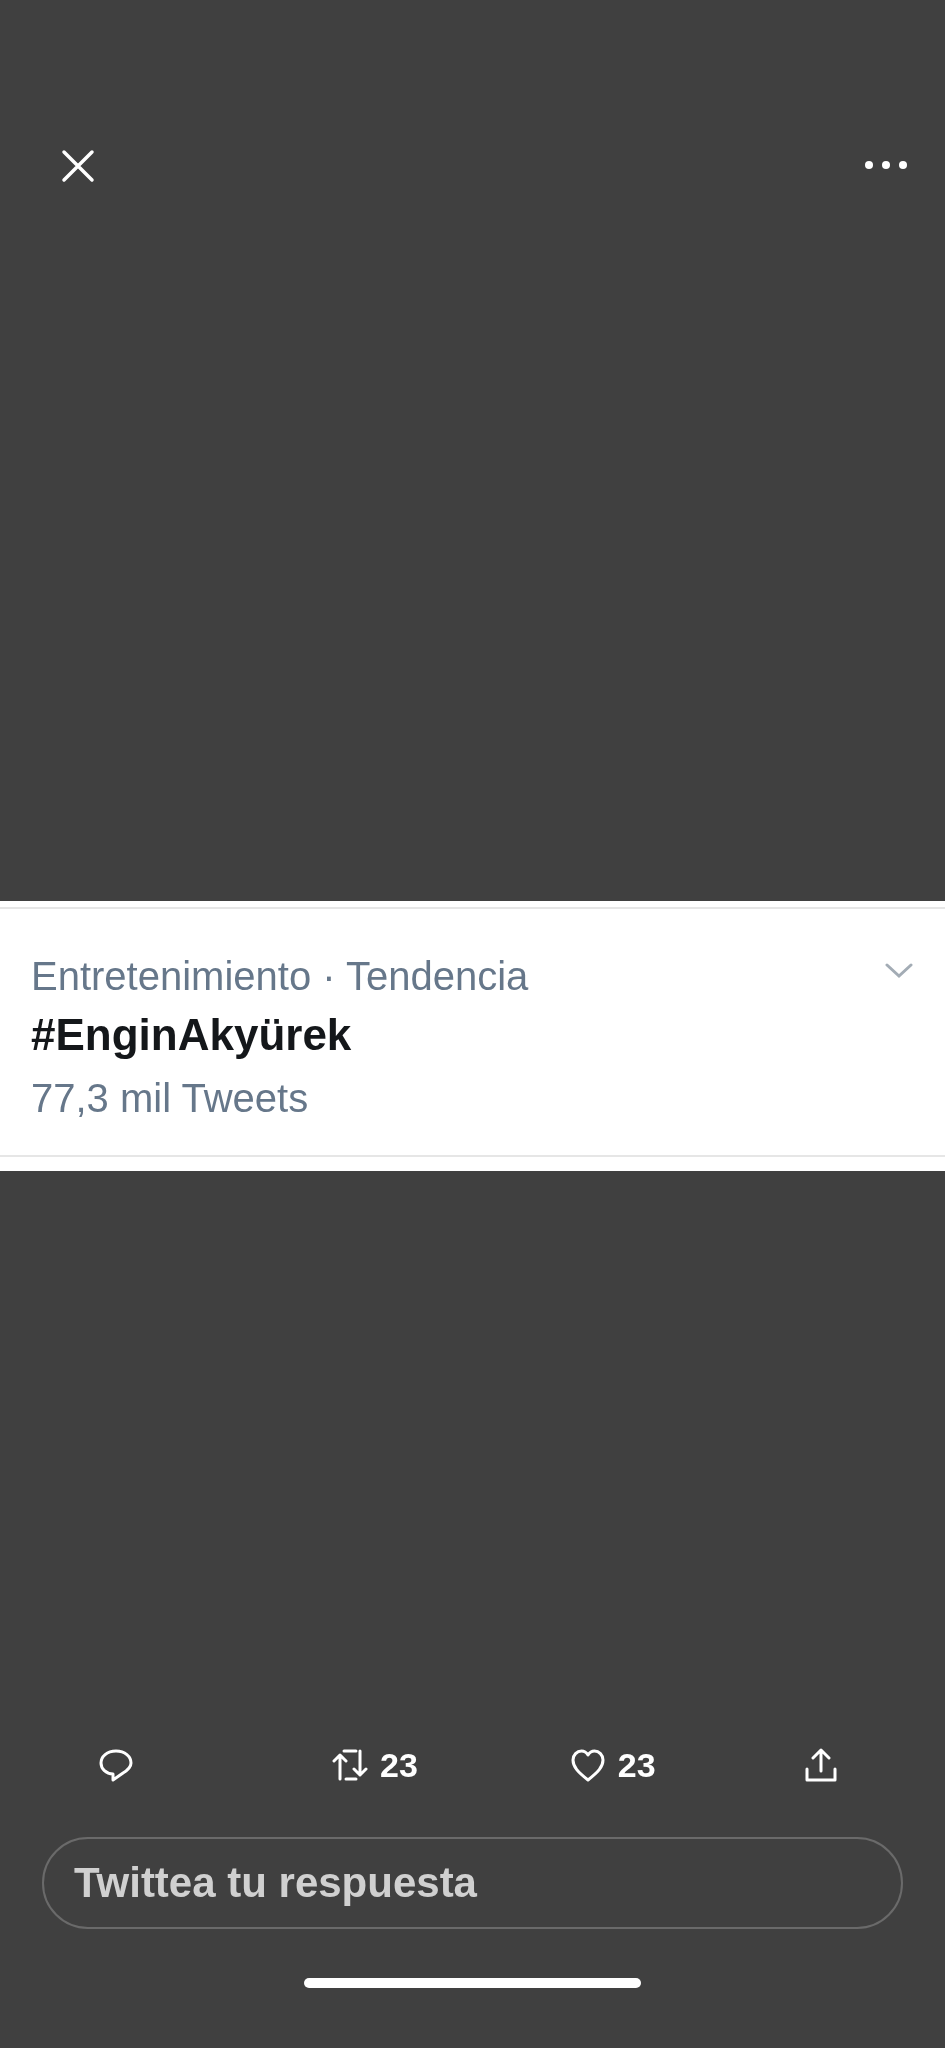 The width and height of the screenshot is (945, 2048). Describe the element at coordinates (350, 1765) in the screenshot. I see `retweet-icon` at that location.